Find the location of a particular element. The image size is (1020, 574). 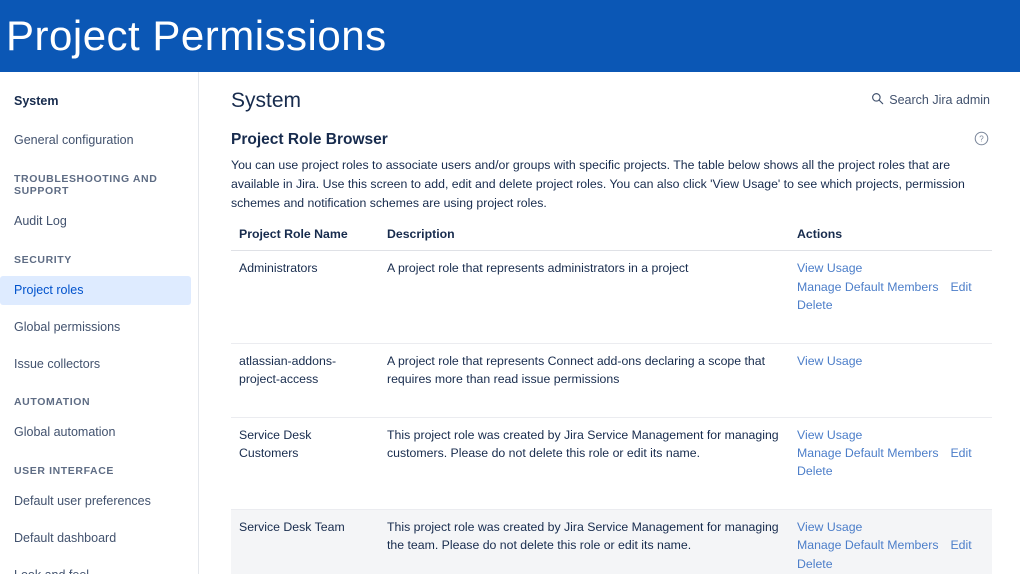

table-head: Project Role Name Description Actions is located at coordinates (611, 239).